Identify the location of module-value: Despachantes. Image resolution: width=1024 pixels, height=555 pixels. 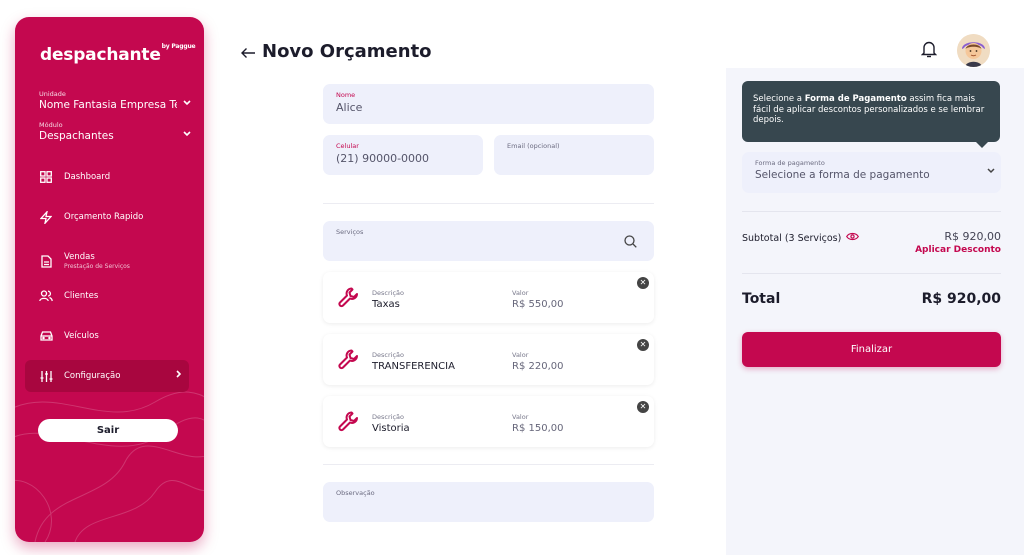
(76, 136).